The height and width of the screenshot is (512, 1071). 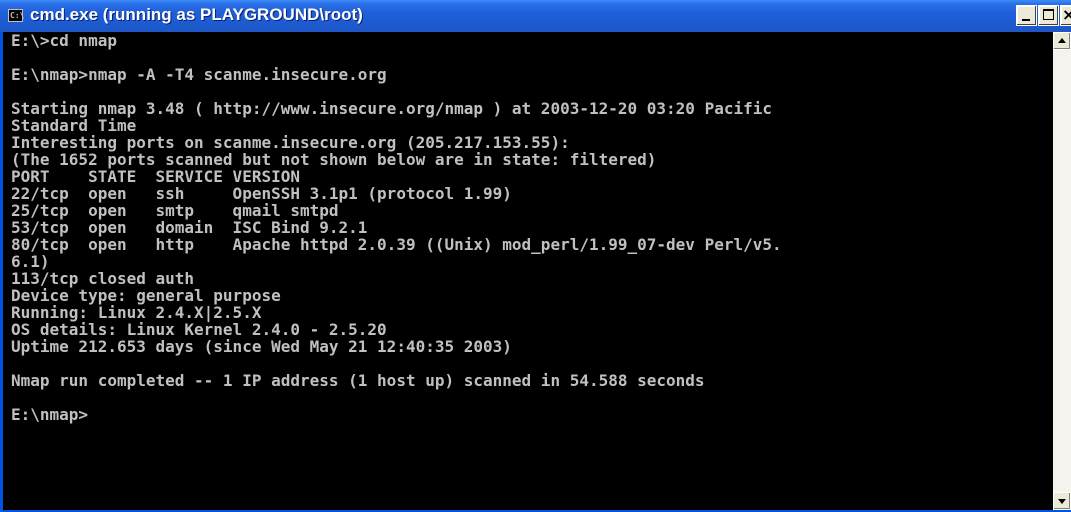 I want to click on console-line: E:\nmap>nmap -A -T4 scanme.insecure.org, so click(x=199, y=74).